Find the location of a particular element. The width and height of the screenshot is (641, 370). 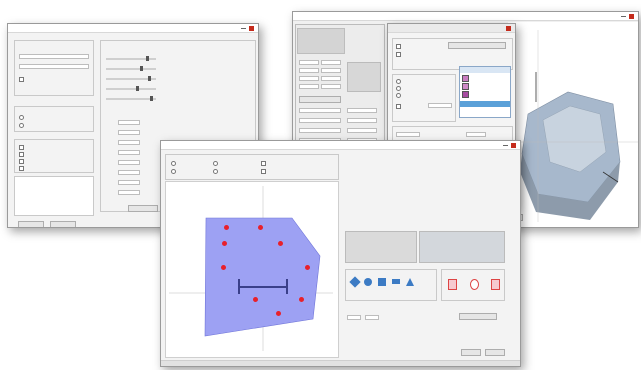

dimension-bar-end-left is located at coordinates (239, 286).